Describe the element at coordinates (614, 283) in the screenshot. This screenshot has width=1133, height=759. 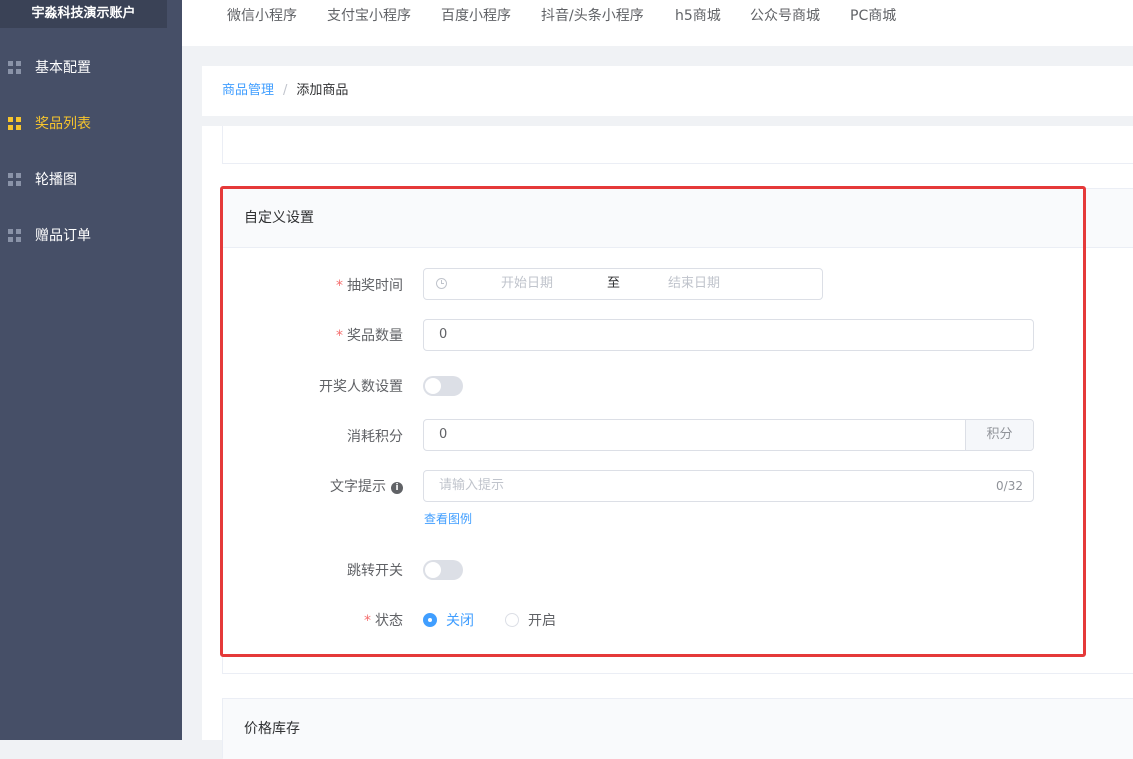
I see `range-separator: 至` at that location.